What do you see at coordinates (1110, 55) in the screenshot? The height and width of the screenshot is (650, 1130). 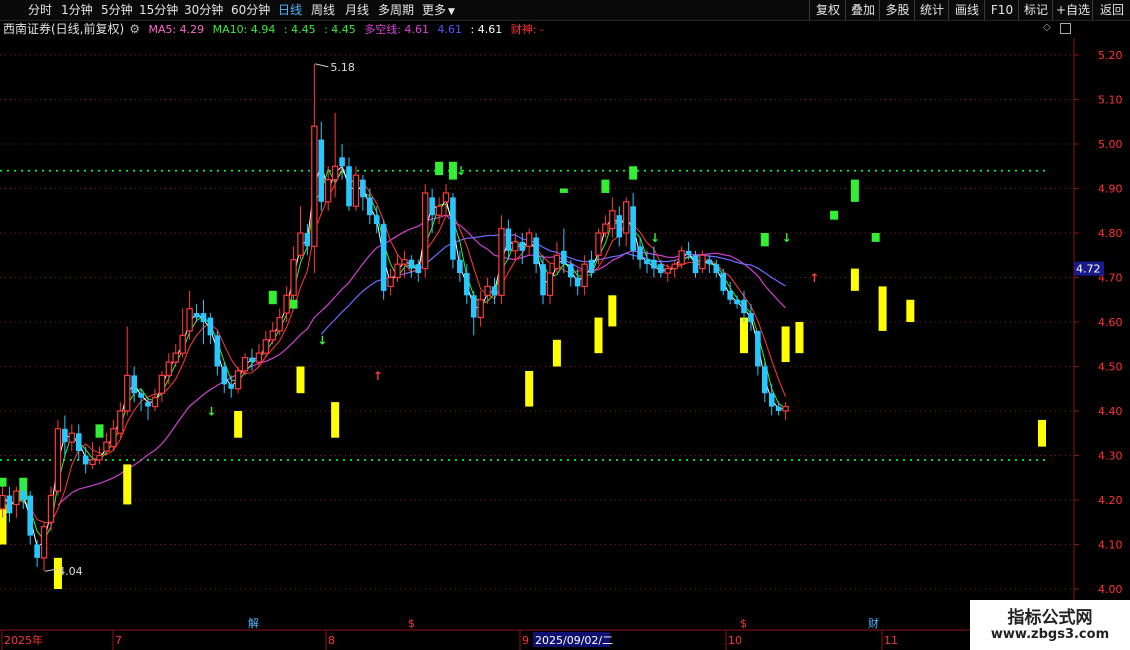 I see `price-tick-label: 5.20` at bounding box center [1110, 55].